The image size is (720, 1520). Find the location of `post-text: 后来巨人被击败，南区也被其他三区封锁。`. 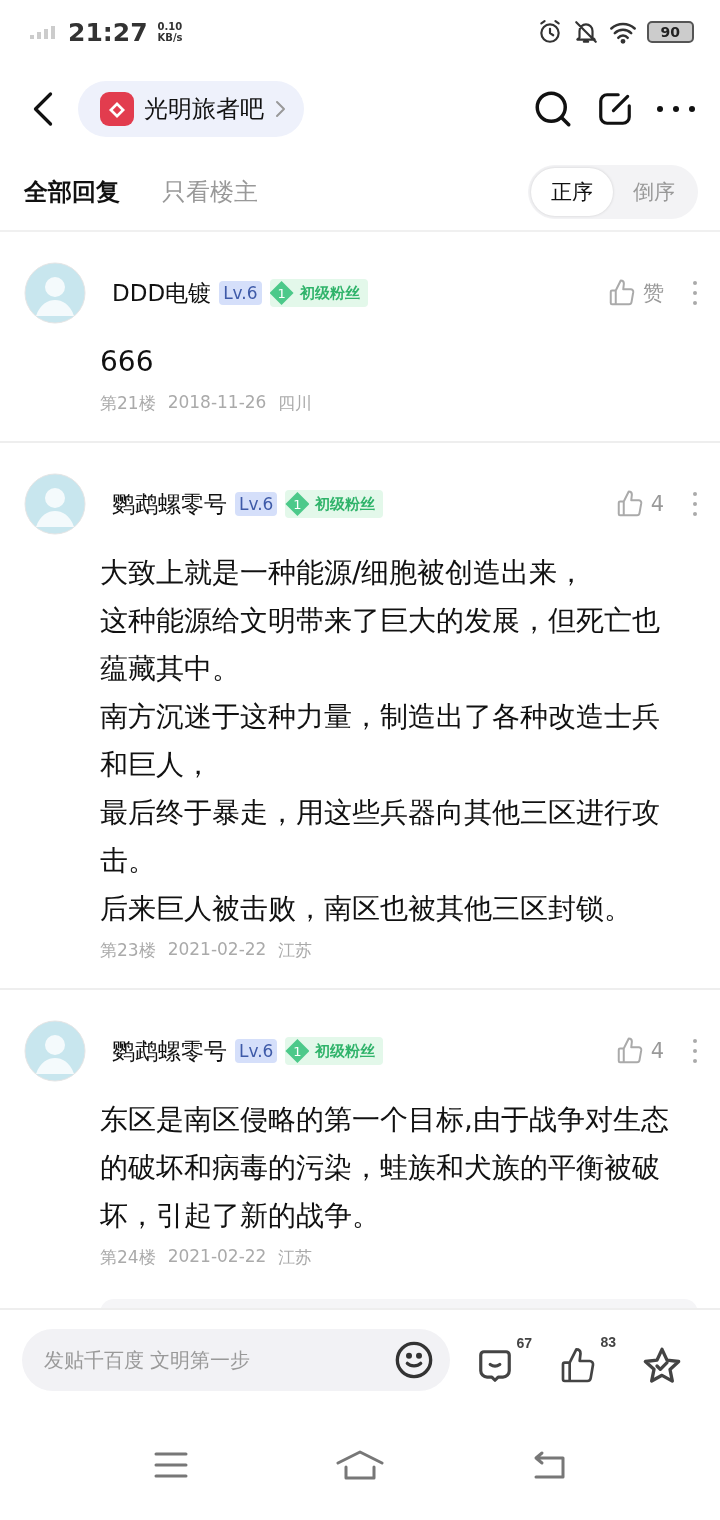

post-text: 后来巨人被击败，南区也被其他三区封锁。 is located at coordinates (366, 909).